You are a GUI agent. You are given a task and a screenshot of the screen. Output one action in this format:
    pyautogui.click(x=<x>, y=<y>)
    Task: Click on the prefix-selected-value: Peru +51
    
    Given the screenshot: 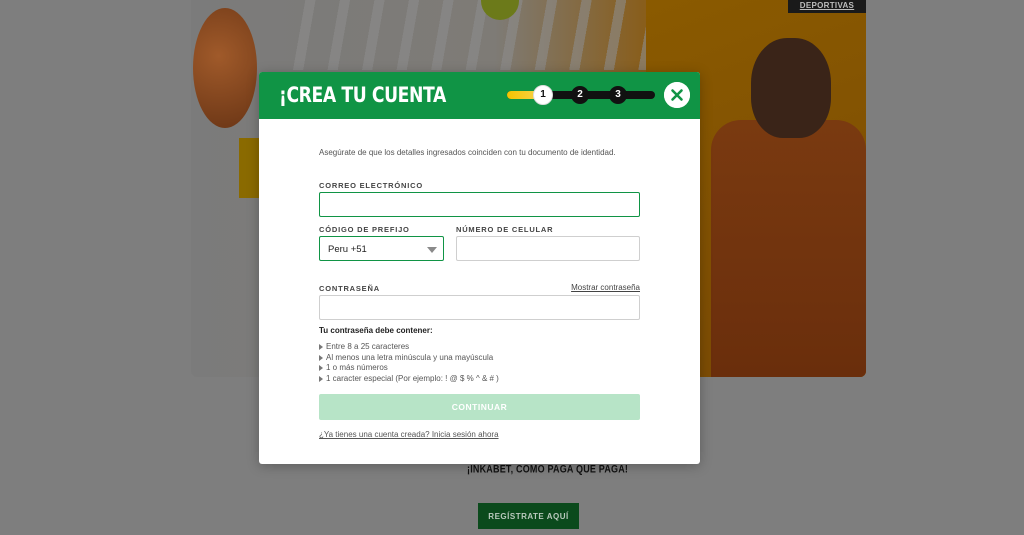 What is the action you would take?
    pyautogui.click(x=347, y=249)
    